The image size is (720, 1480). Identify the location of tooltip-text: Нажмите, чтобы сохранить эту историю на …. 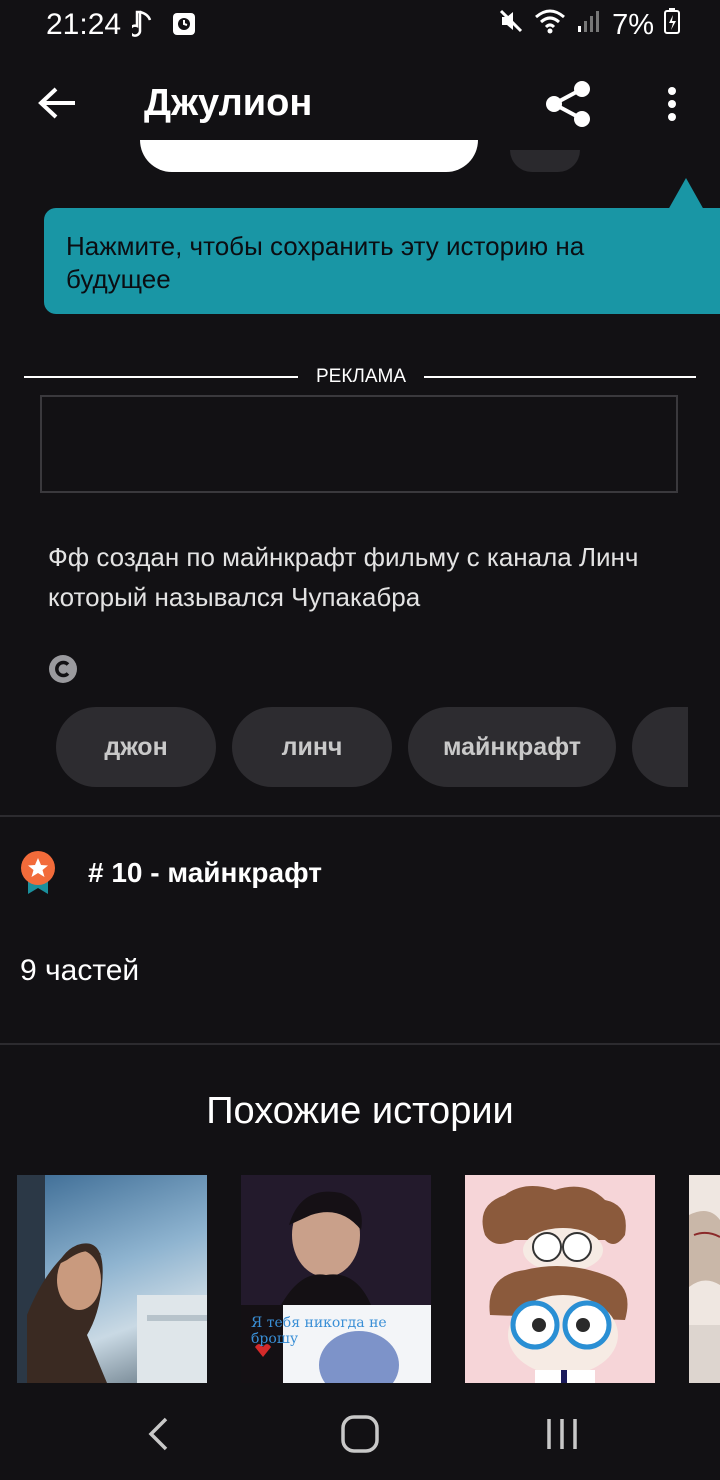
(325, 262).